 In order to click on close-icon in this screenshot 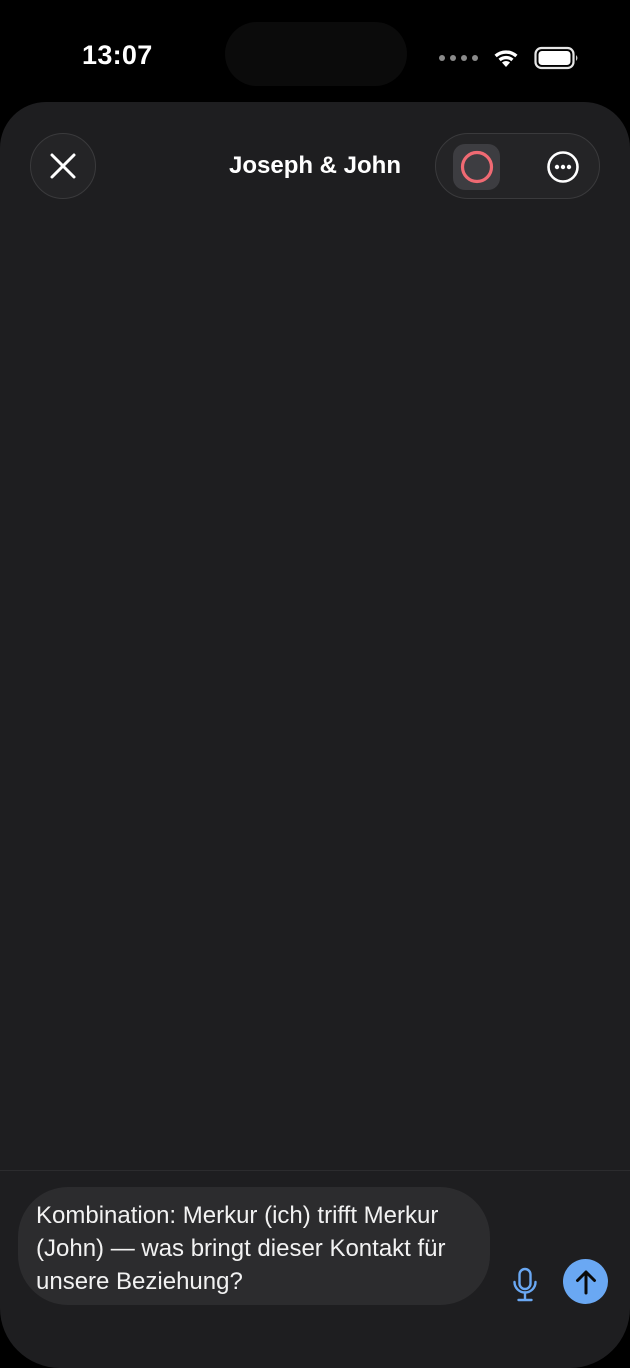, I will do `click(63, 166)`.